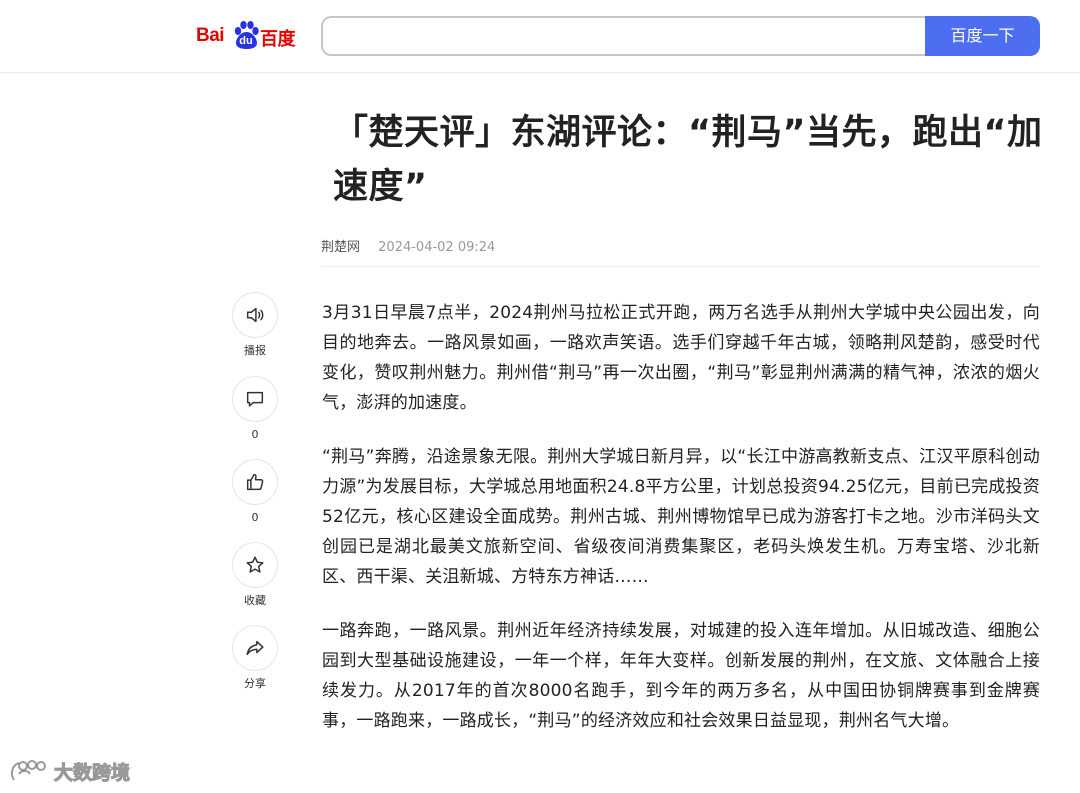 This screenshot has width=1080, height=793. Describe the element at coordinates (688, 160) in the screenshot. I see `article-title: 「楚天评」东湖评论：“荆马”当先，跑出“加速度”` at that location.